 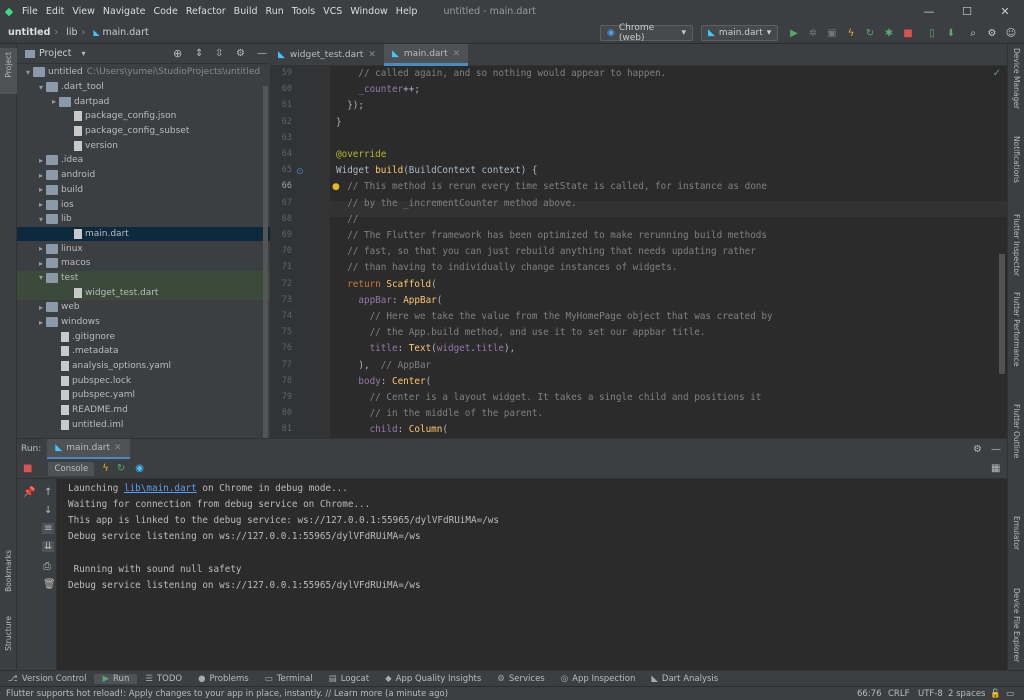 What do you see at coordinates (646, 33) in the screenshot?
I see `device-selector: ◉ Chrome (web) ▾` at bounding box center [646, 33].